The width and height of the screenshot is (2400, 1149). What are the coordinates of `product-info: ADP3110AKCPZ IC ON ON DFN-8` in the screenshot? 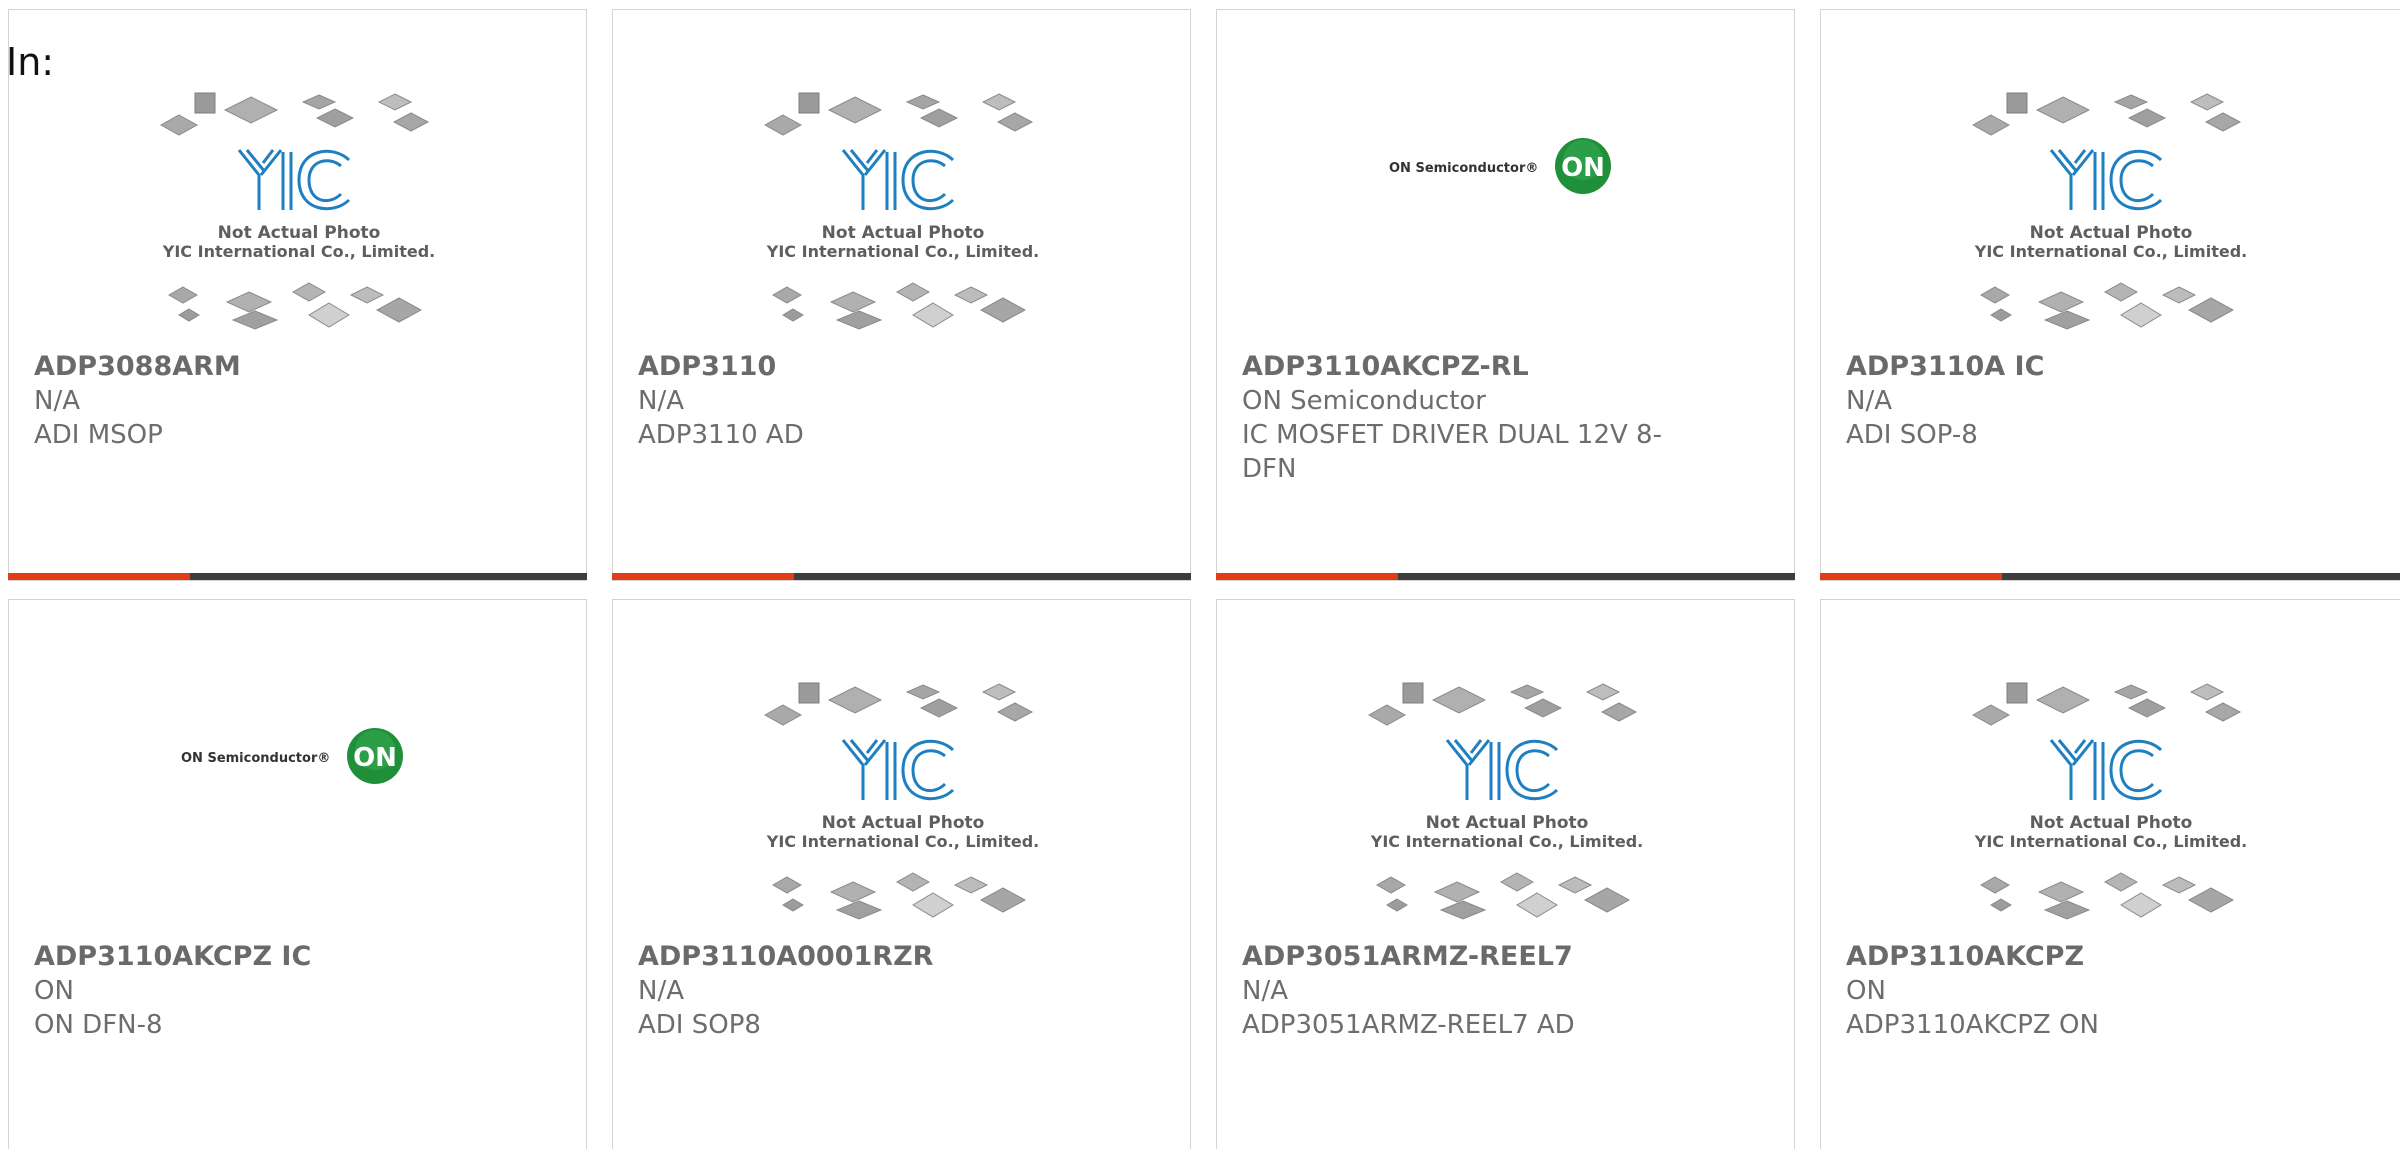 It's located at (244, 991).